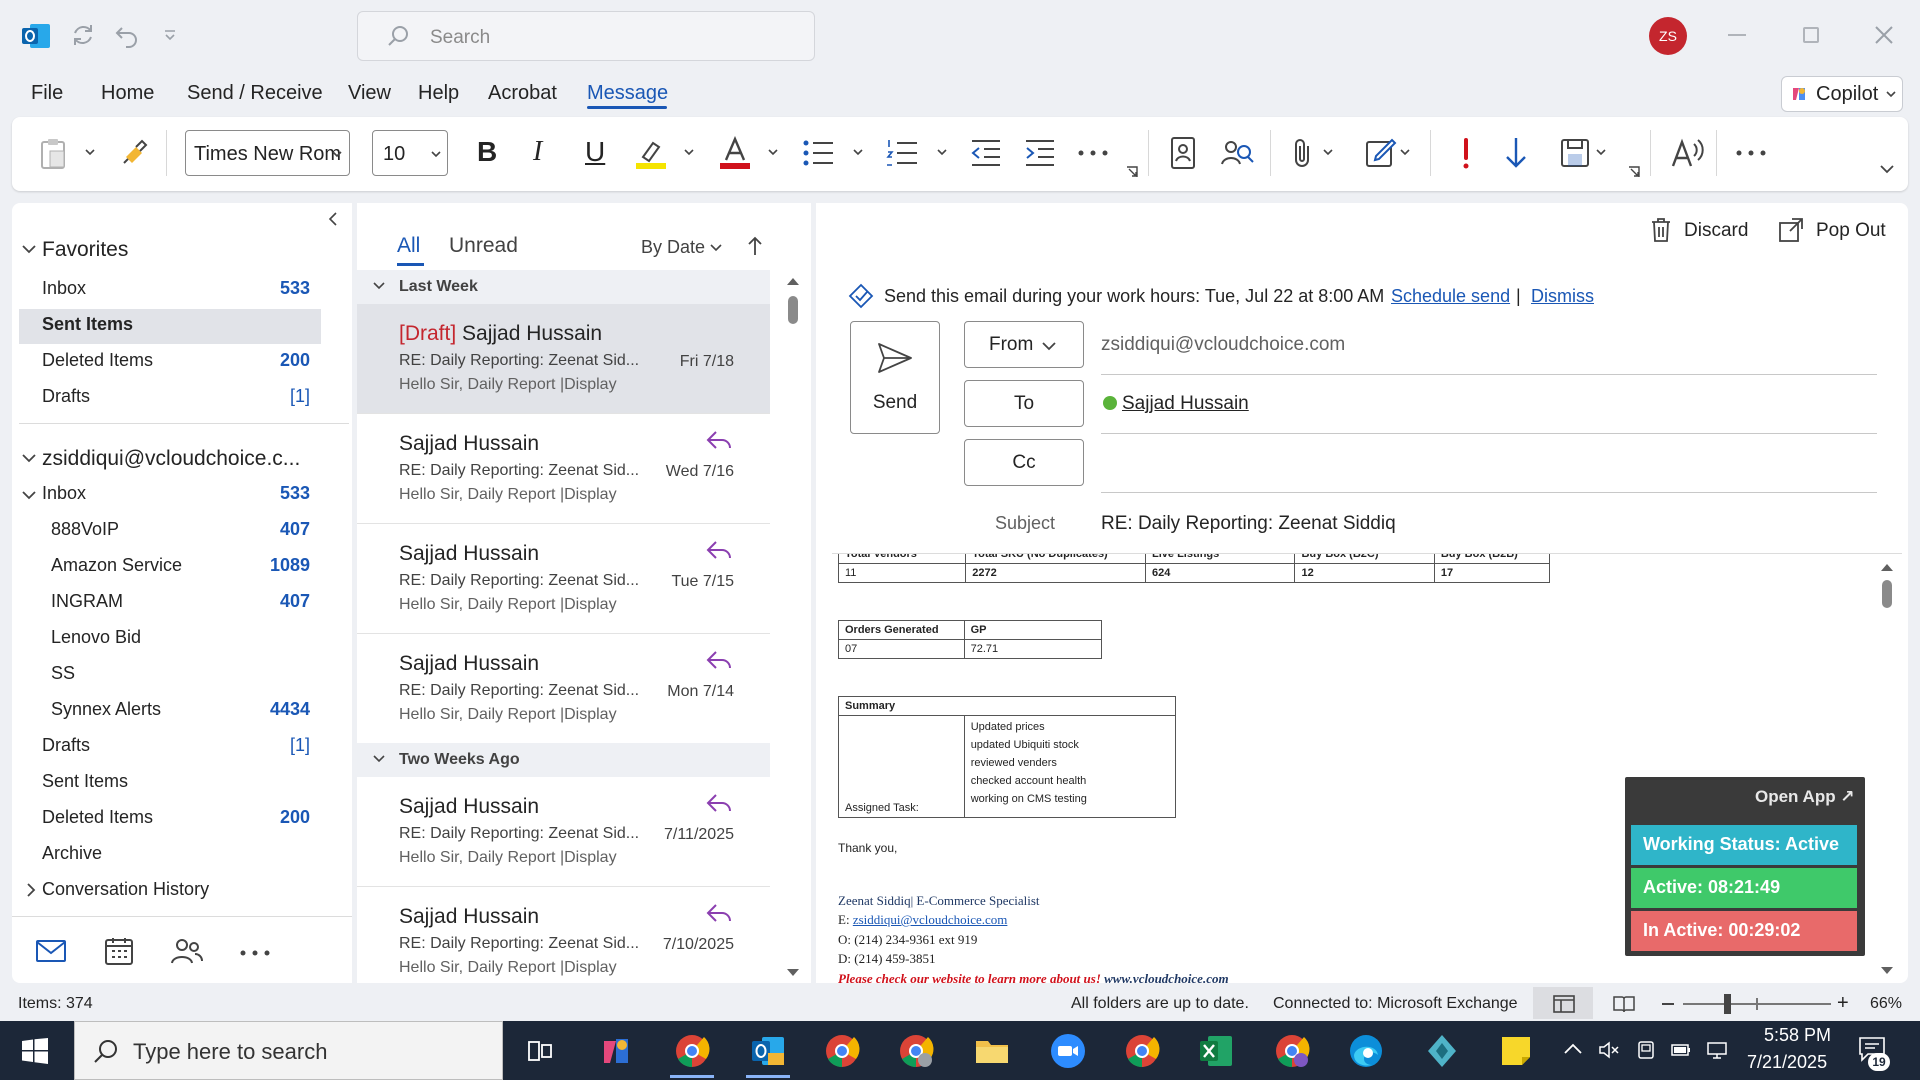 The image size is (1920, 1080). What do you see at coordinates (586, 36) in the screenshot?
I see `search-input: Search` at bounding box center [586, 36].